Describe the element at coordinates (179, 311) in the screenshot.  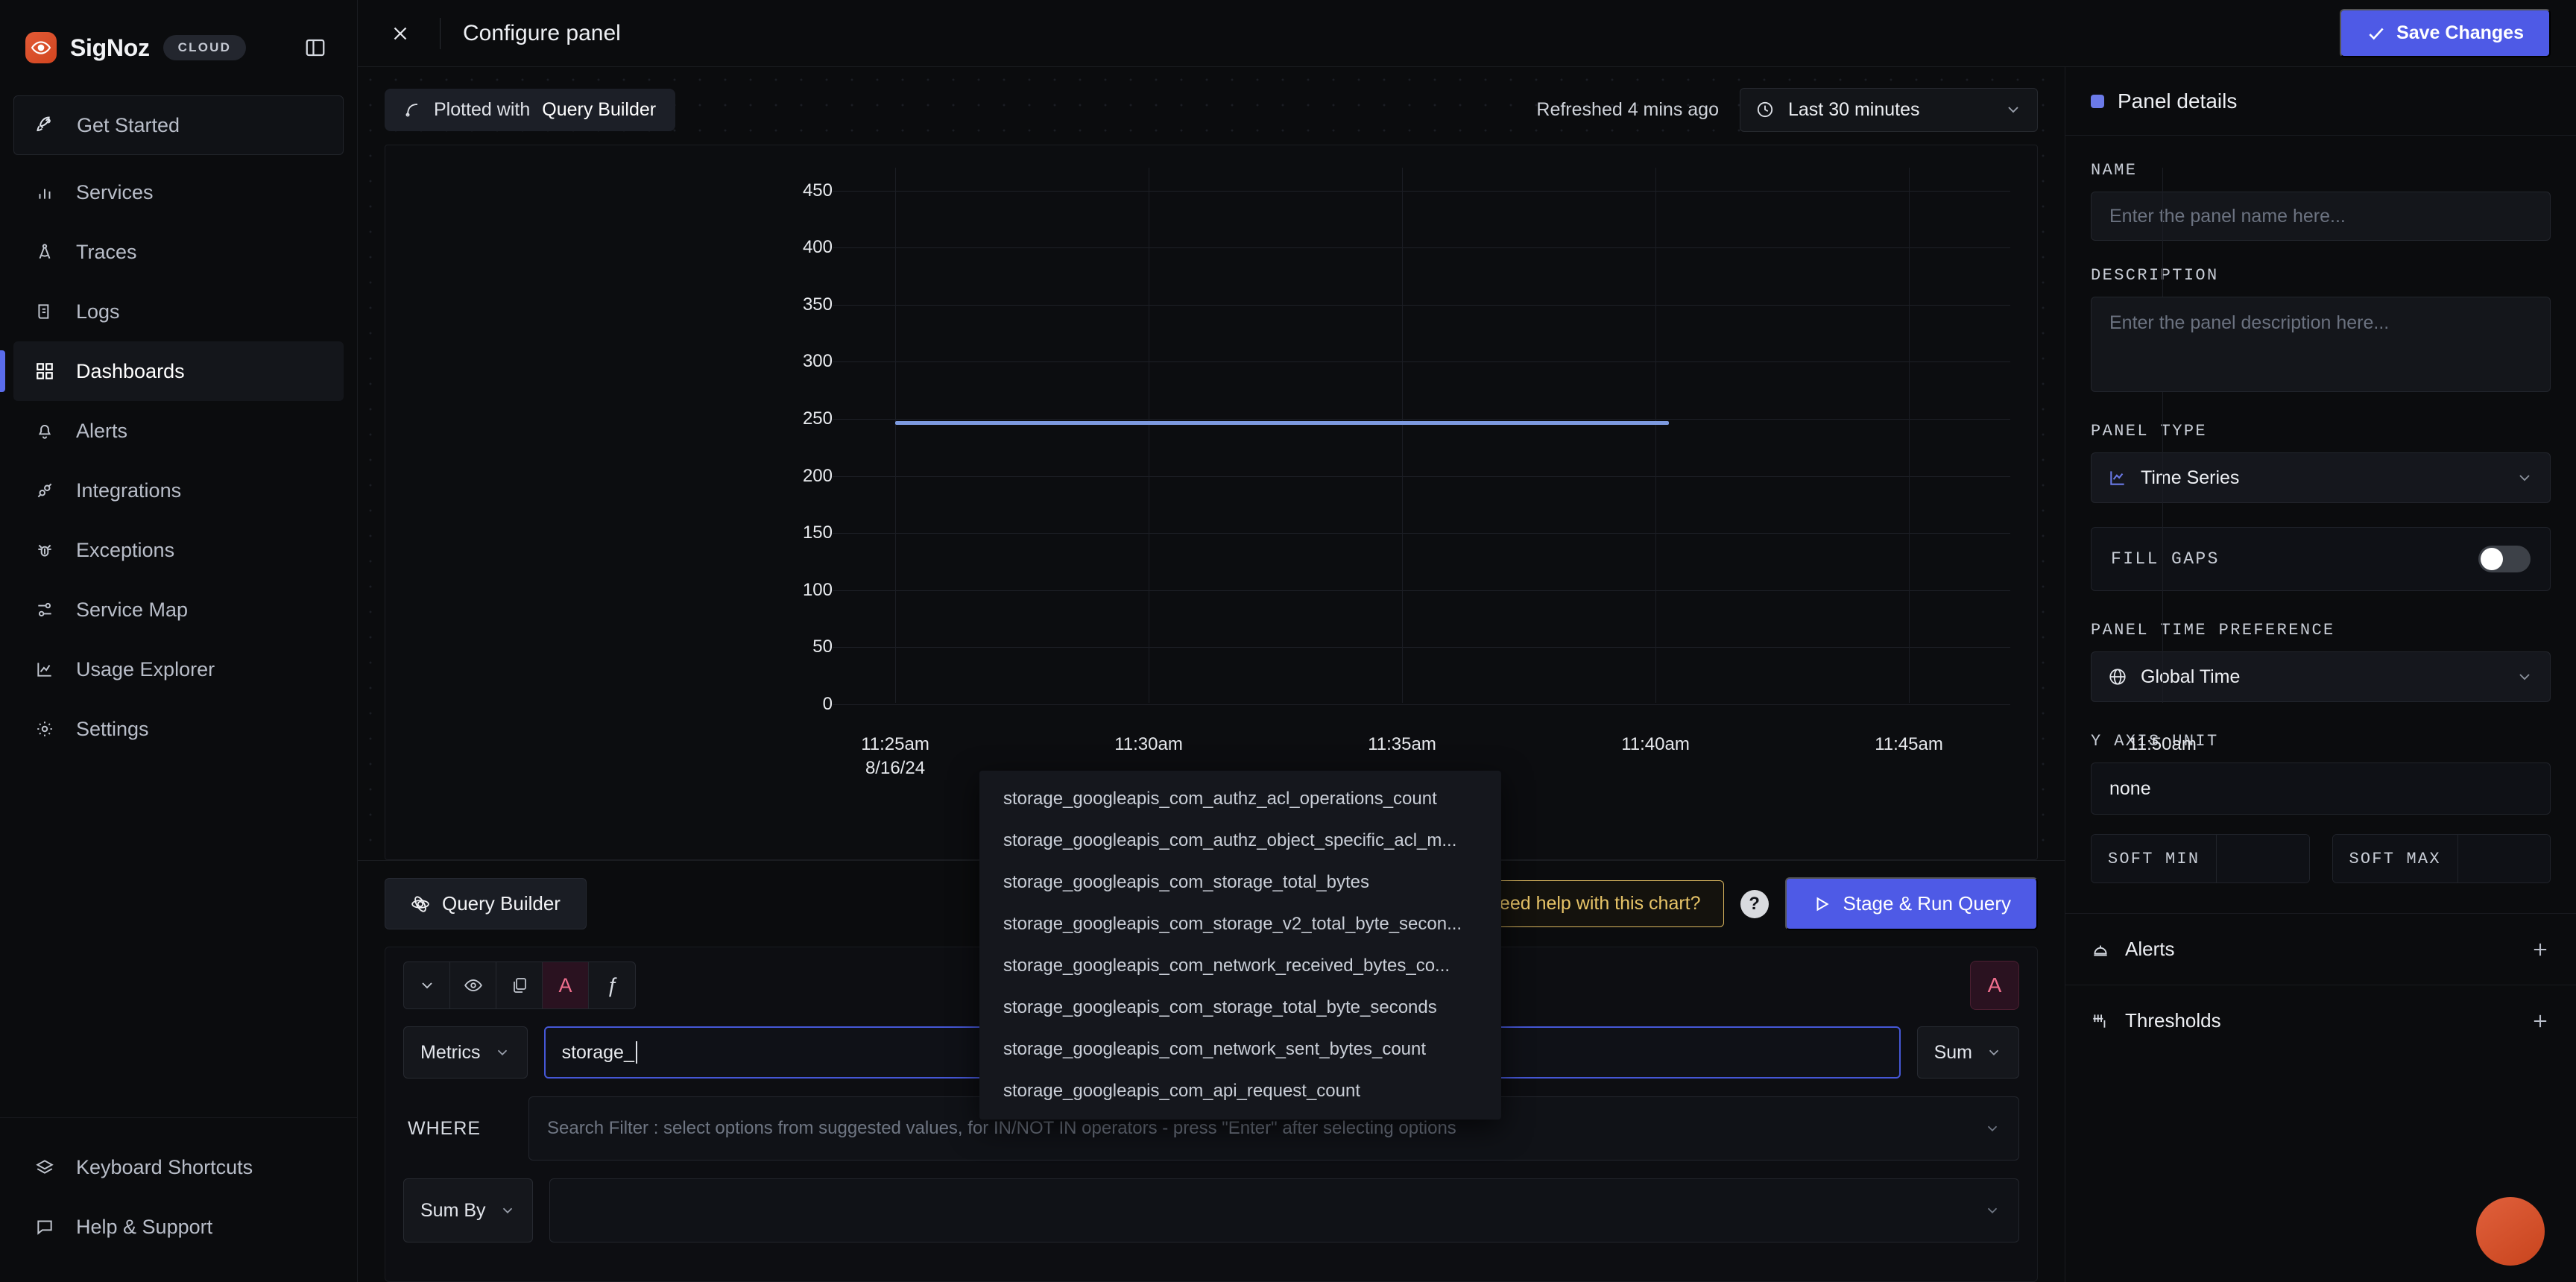
I see `sidebar-item-logs: Logs` at that location.